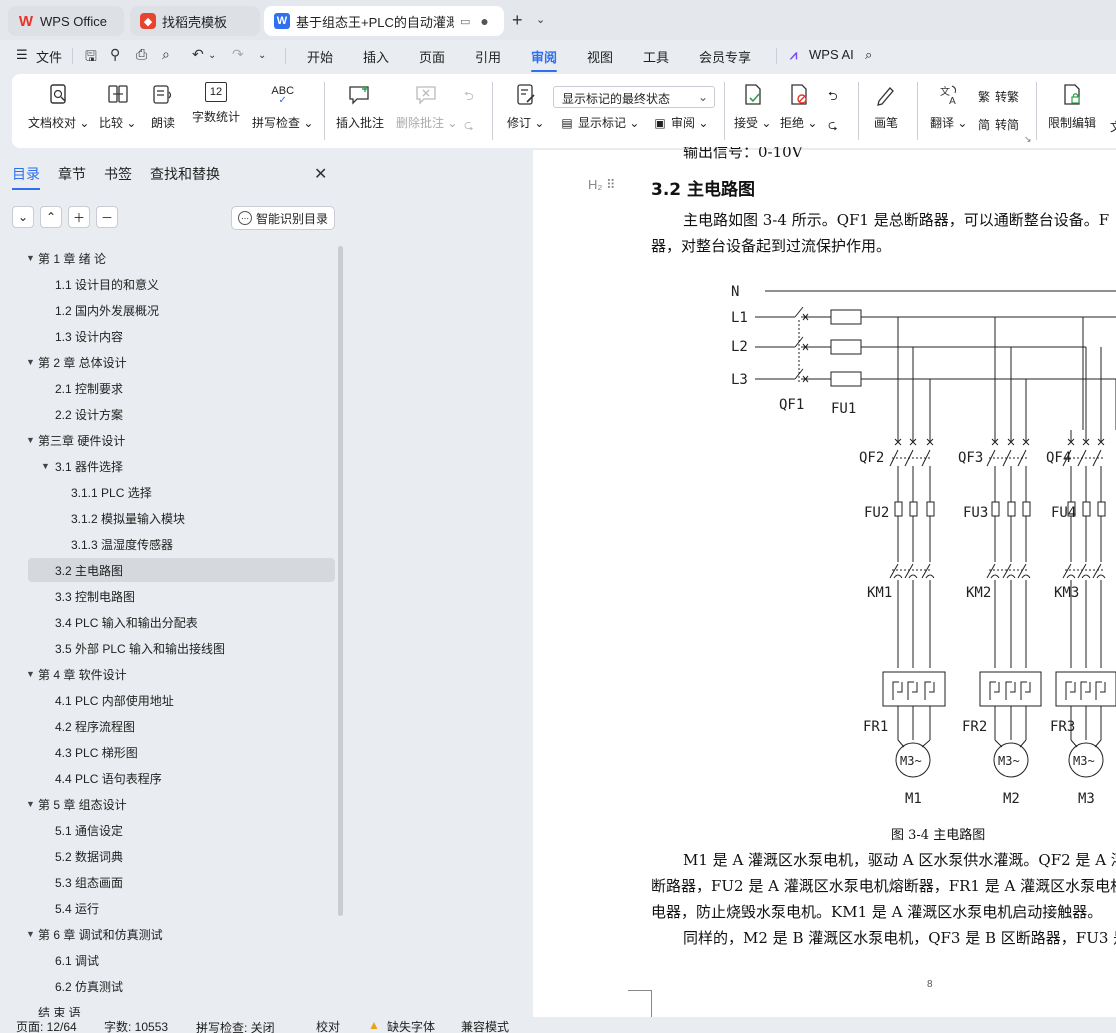 The height and width of the screenshot is (1033, 1116). I want to click on toc-item: 4.2 程序流程图, so click(167, 726).